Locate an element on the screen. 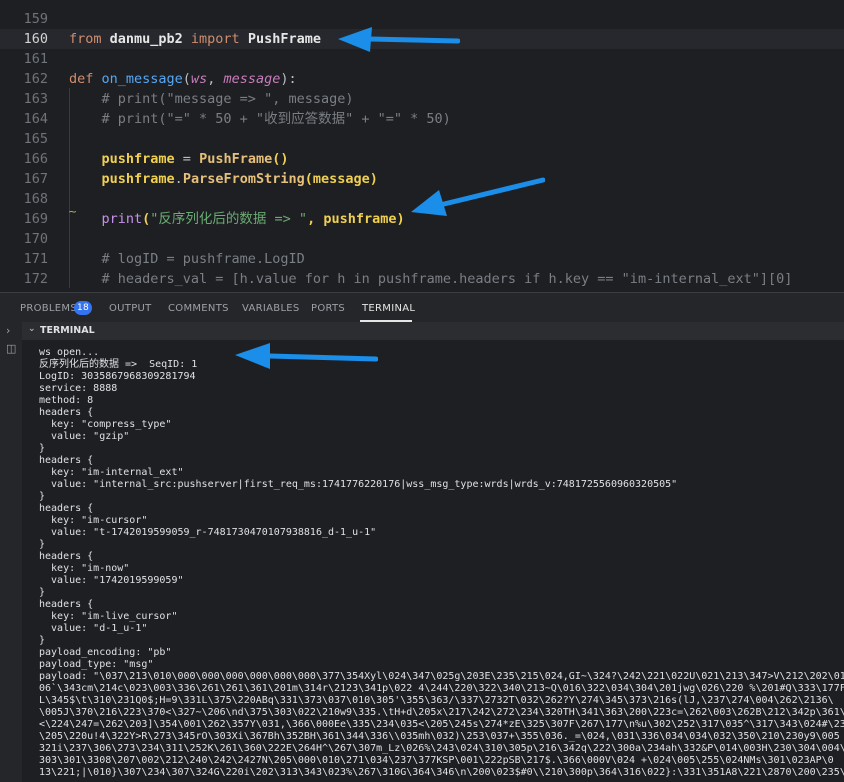  code-line: 163 # print("message => ", message) is located at coordinates (422, 99).